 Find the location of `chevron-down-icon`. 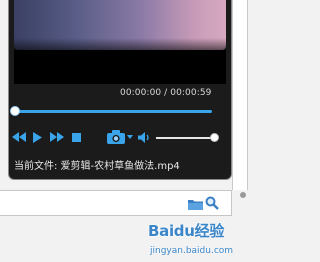

chevron-down-icon is located at coordinates (130, 137).